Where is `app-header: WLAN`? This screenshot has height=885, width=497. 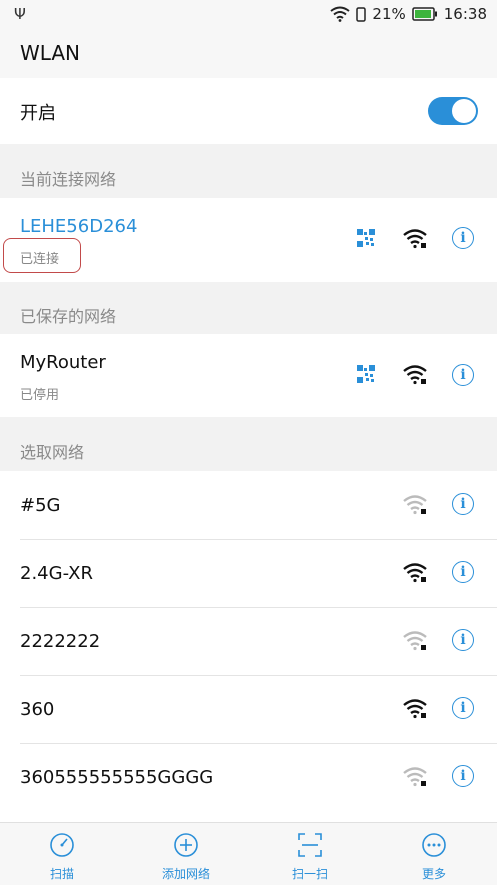 app-header: WLAN is located at coordinates (248, 54).